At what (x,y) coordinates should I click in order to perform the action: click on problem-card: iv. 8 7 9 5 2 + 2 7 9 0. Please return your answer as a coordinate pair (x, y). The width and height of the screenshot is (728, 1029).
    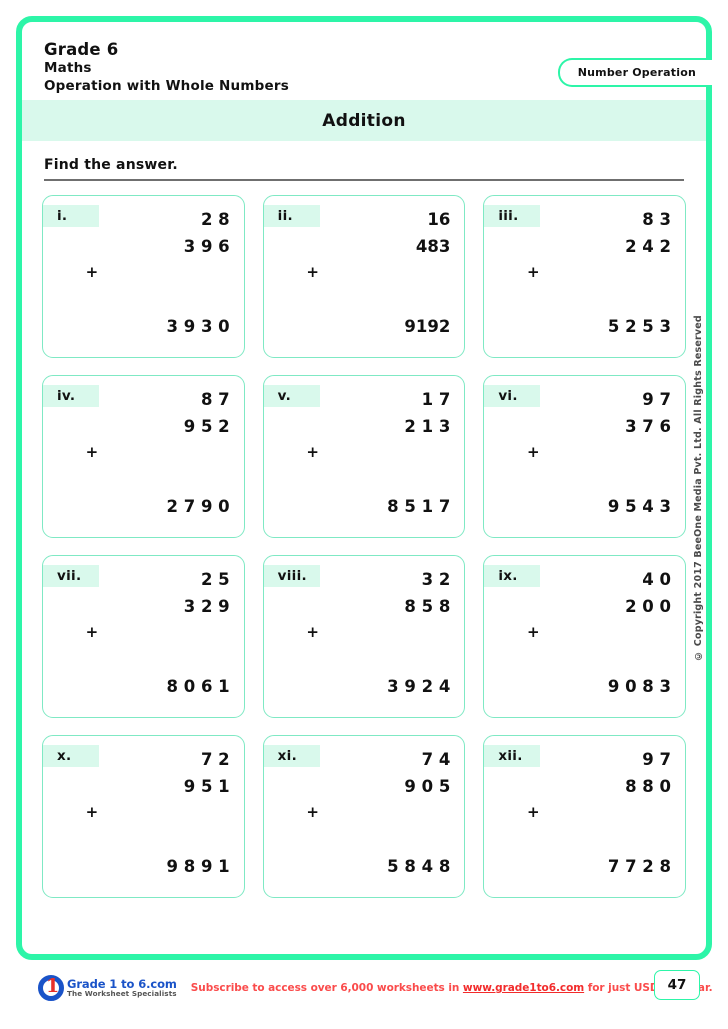
    Looking at the image, I should click on (143, 456).